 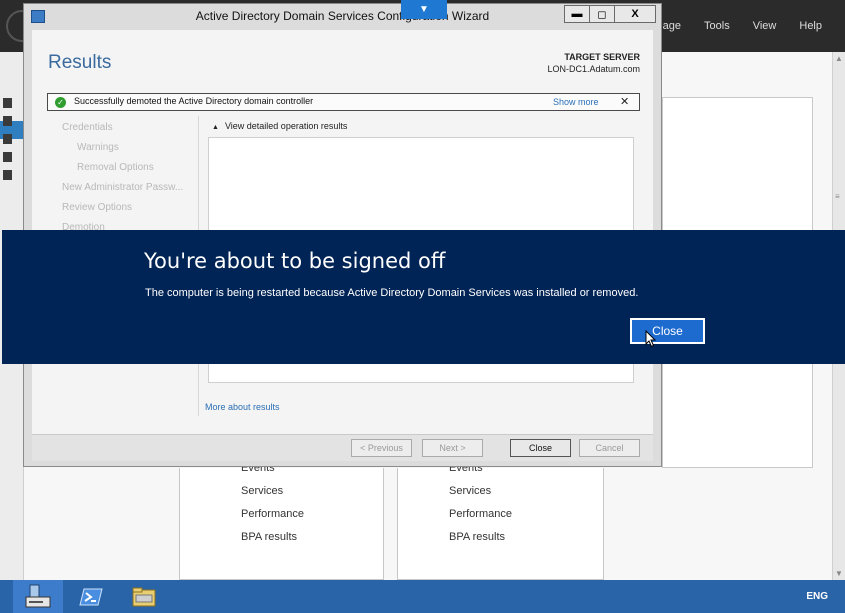 I want to click on mouse-pointer-icon, so click(x=651, y=339).